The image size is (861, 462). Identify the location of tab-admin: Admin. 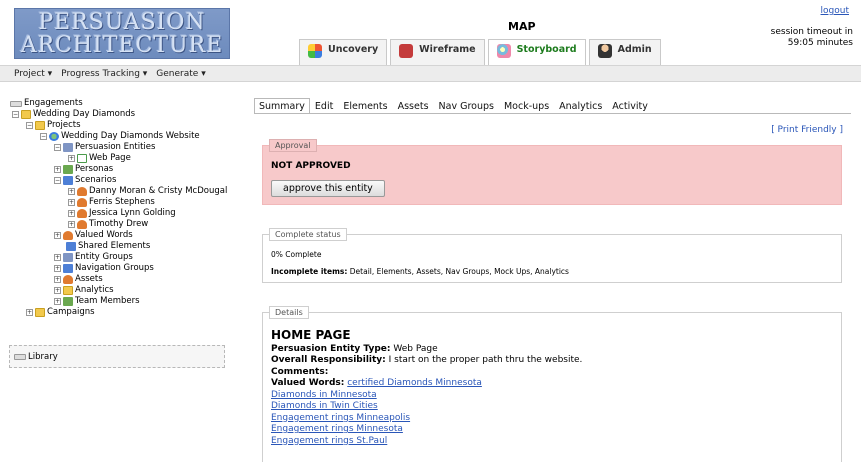
(624, 52).